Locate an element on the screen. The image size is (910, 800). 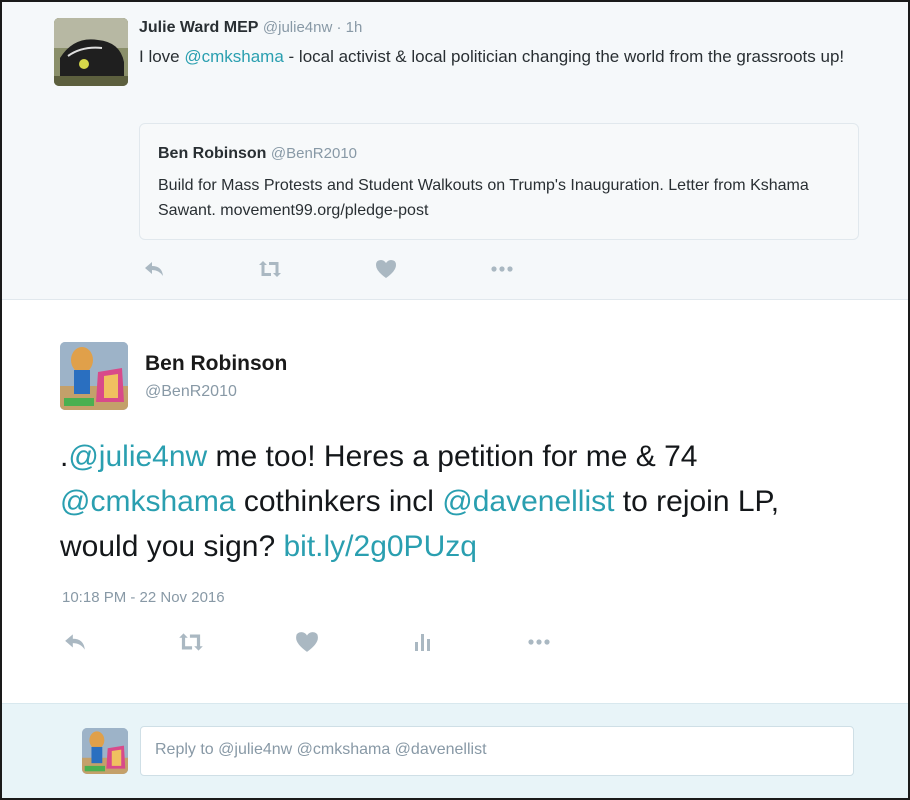
quoted-tweet-header: Ben Robinson @BenR2010 is located at coordinates (257, 154).